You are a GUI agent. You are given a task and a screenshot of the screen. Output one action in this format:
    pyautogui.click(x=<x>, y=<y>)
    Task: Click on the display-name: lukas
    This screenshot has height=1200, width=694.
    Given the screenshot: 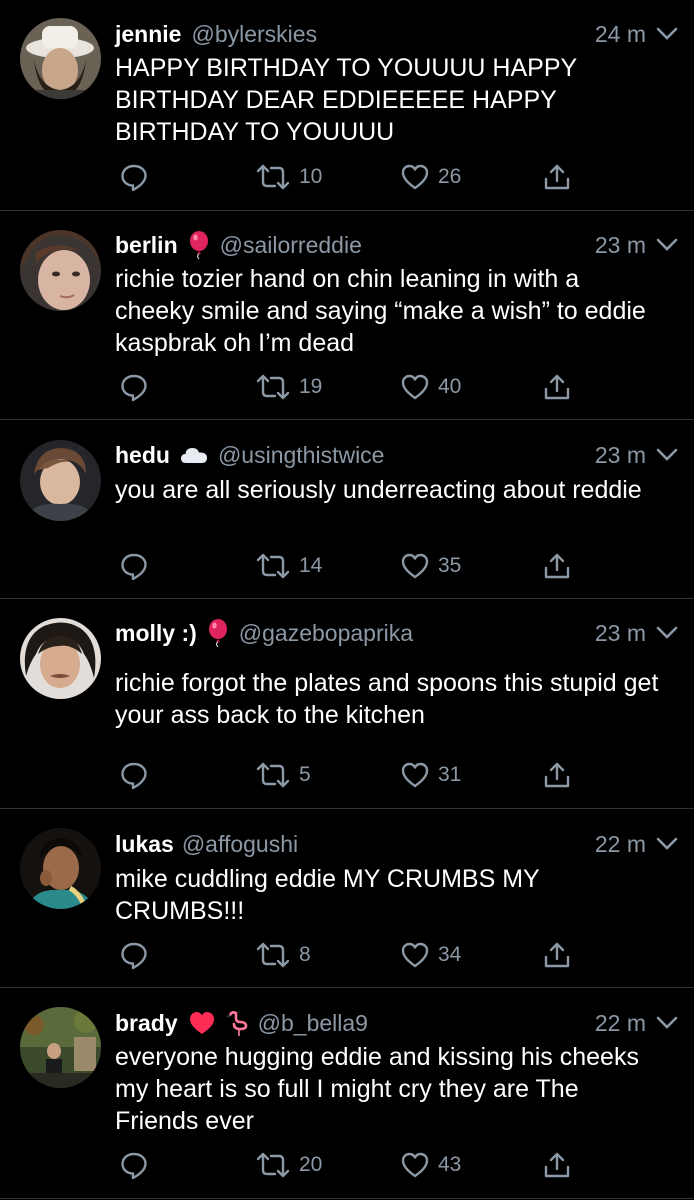 What is the action you would take?
    pyautogui.click(x=144, y=844)
    